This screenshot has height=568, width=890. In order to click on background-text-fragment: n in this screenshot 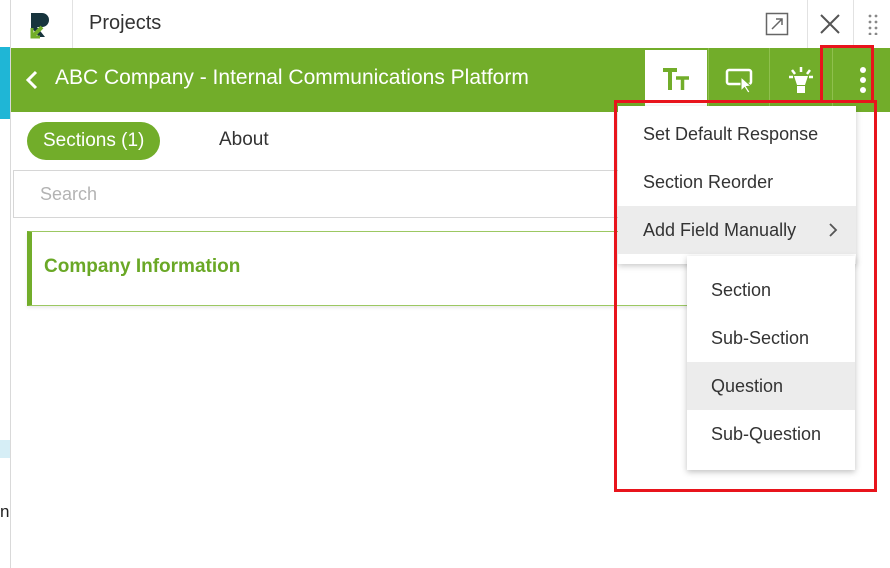, I will do `click(5, 511)`.